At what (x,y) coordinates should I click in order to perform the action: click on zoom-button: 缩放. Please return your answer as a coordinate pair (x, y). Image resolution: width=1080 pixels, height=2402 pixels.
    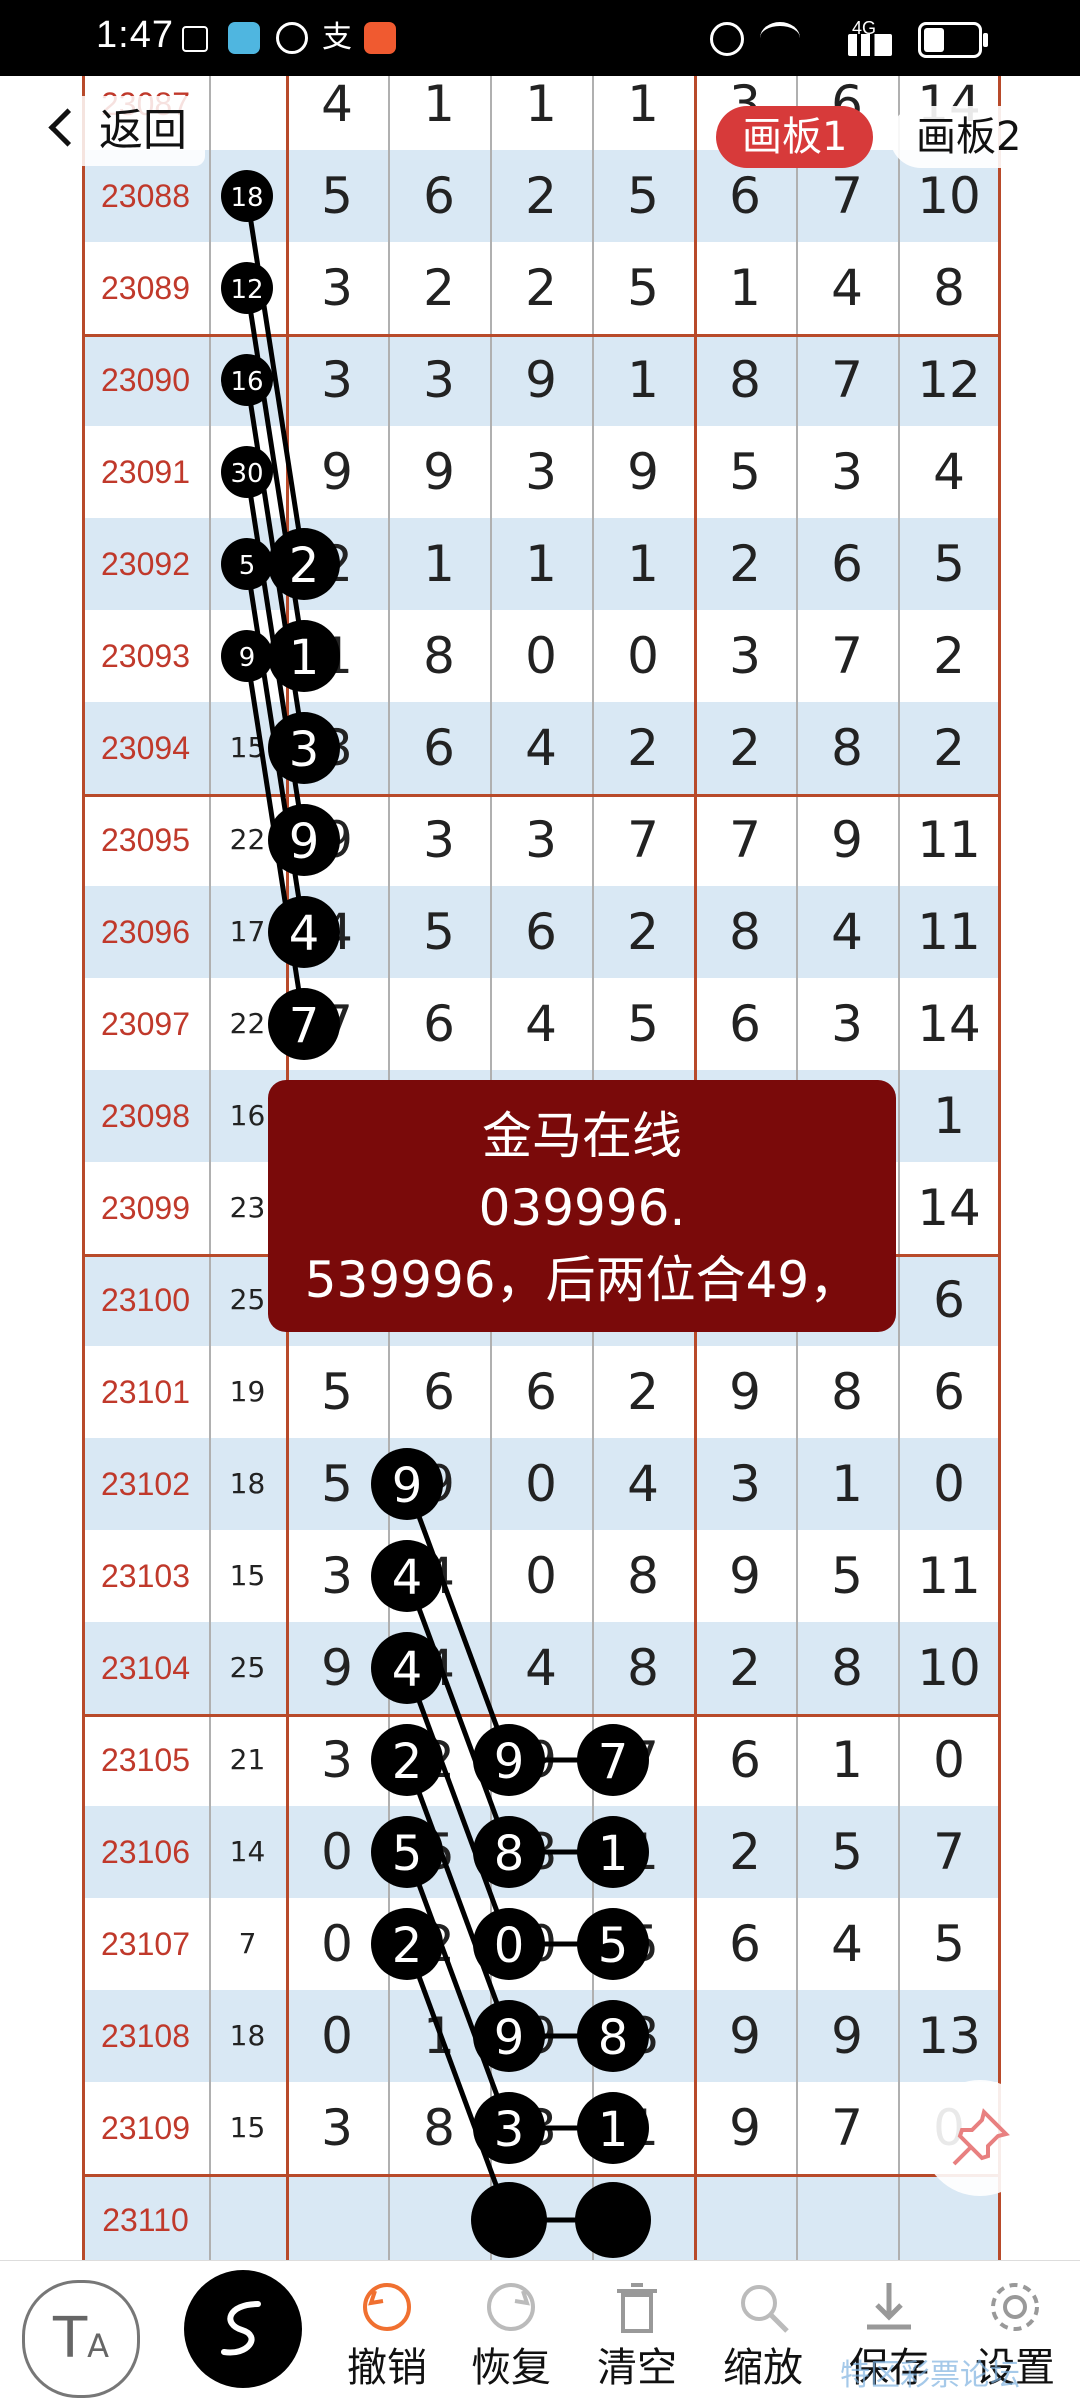
    Looking at the image, I should click on (763, 2331).